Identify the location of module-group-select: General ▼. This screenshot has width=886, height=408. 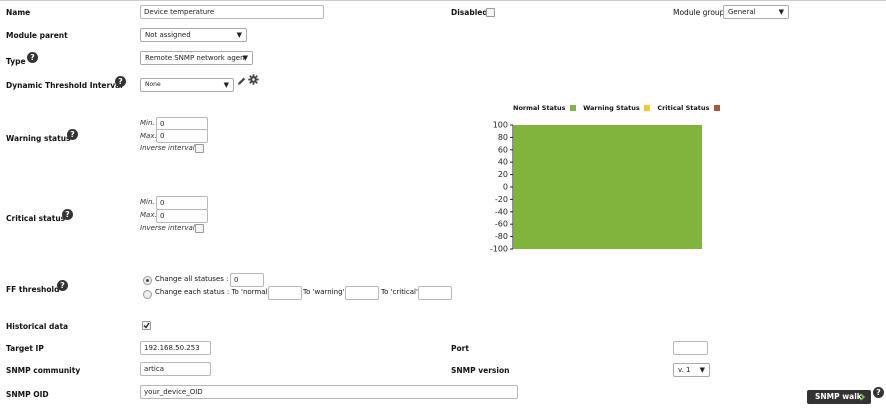
(756, 12).